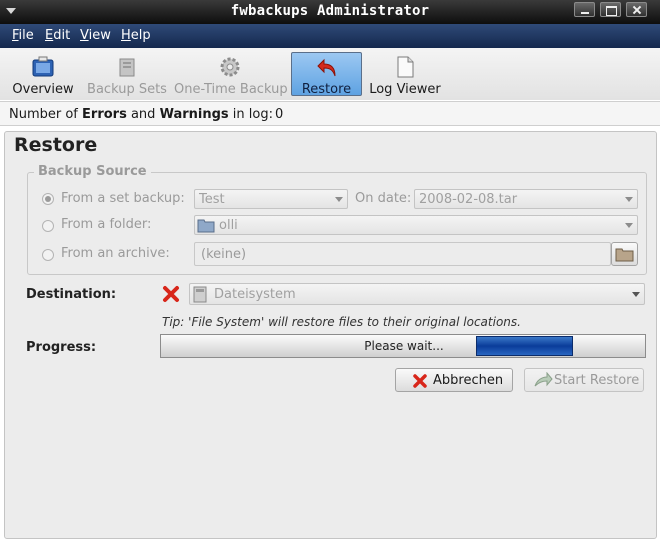 The width and height of the screenshot is (660, 543). Describe the element at coordinates (43, 89) in the screenshot. I see `toolbar-overview-label: Overview` at that location.